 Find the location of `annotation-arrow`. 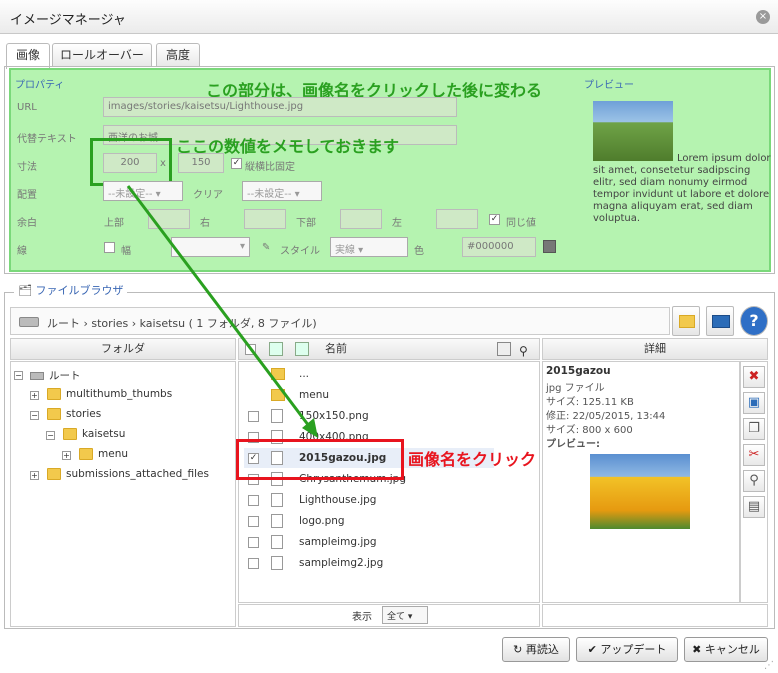

annotation-arrow is located at coordinates (222, 311).